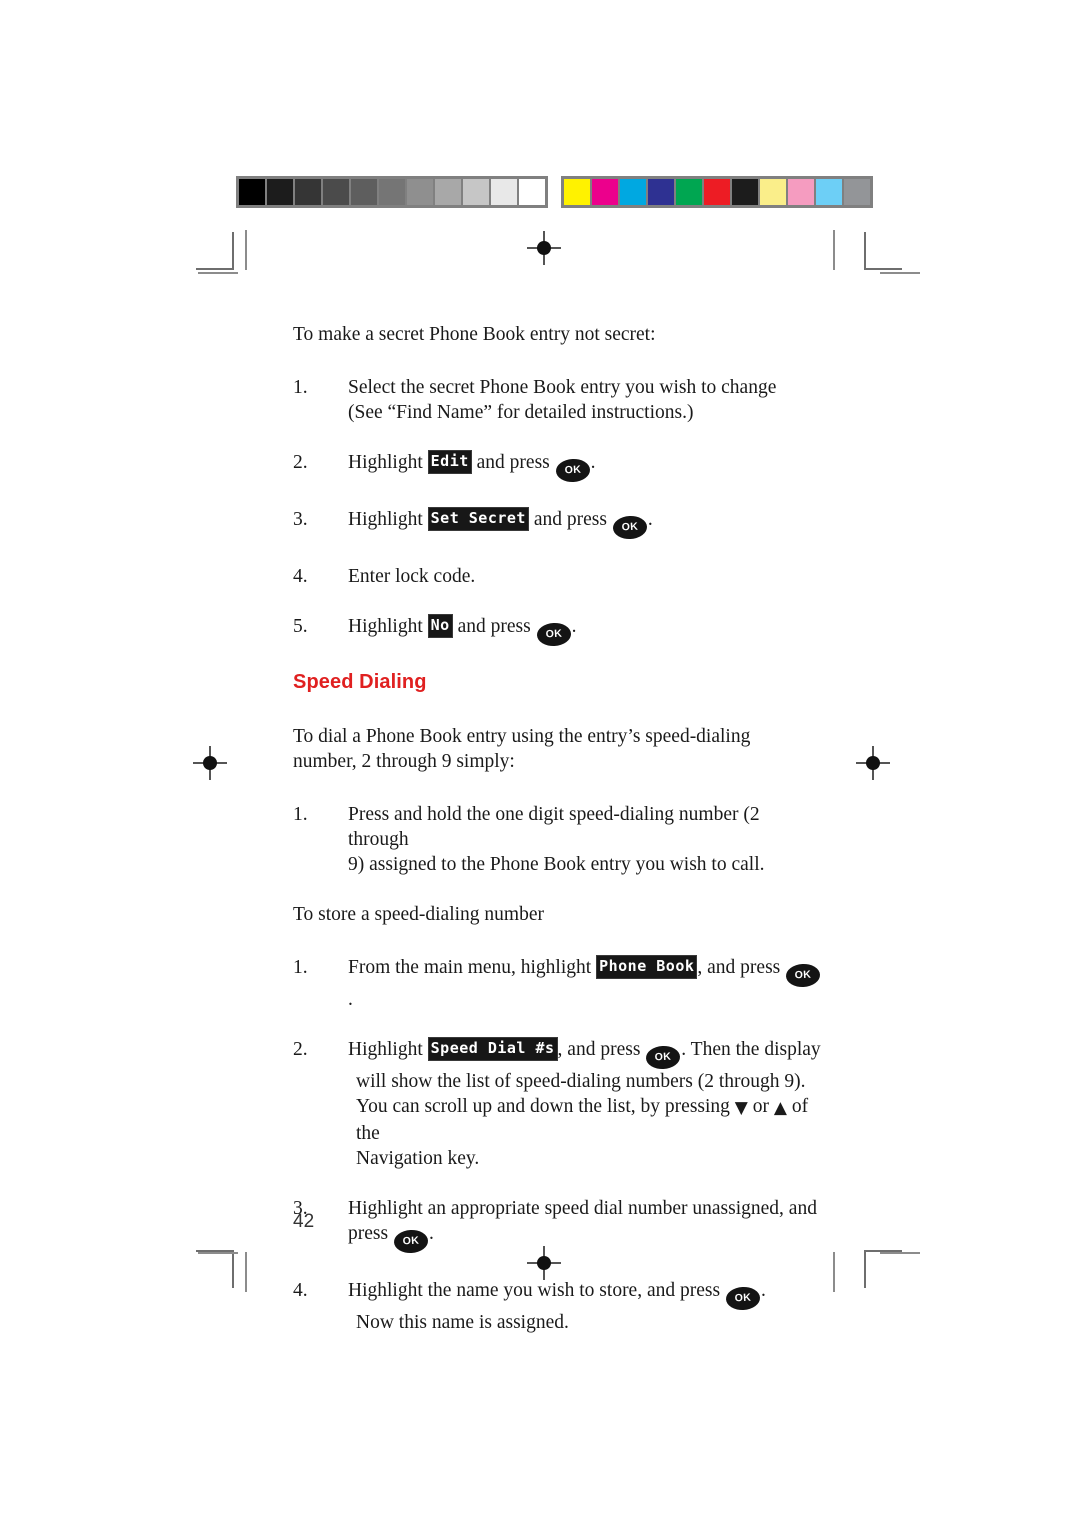  What do you see at coordinates (581, 1237) in the screenshot?
I see `step-body: press OK.` at bounding box center [581, 1237].